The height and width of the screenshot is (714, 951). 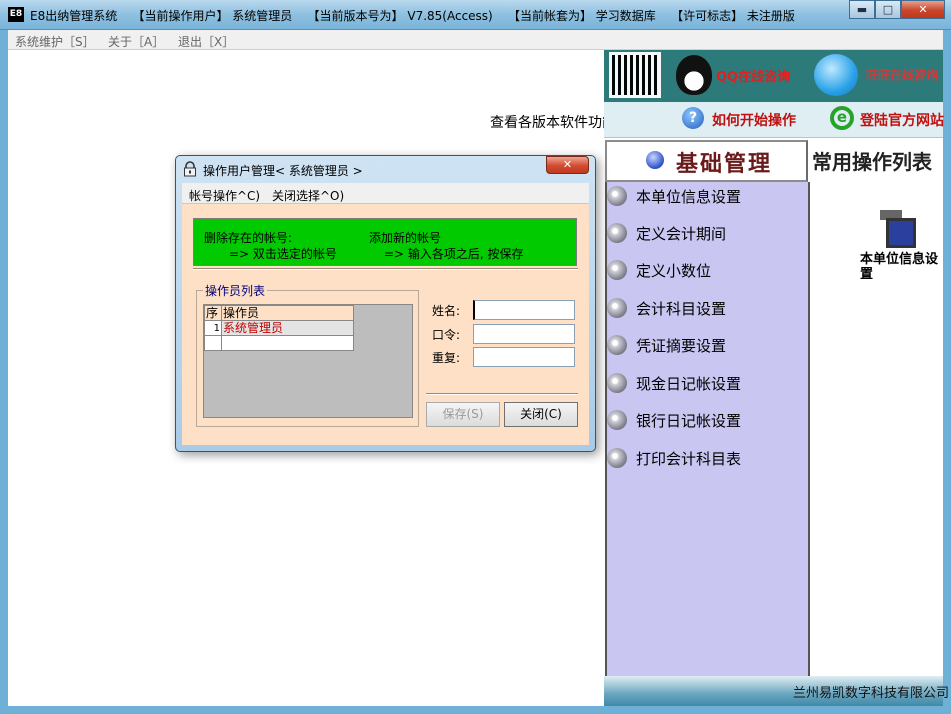 What do you see at coordinates (902, 120) in the screenshot?
I see `official-site-link: 登陆官方网站` at bounding box center [902, 120].